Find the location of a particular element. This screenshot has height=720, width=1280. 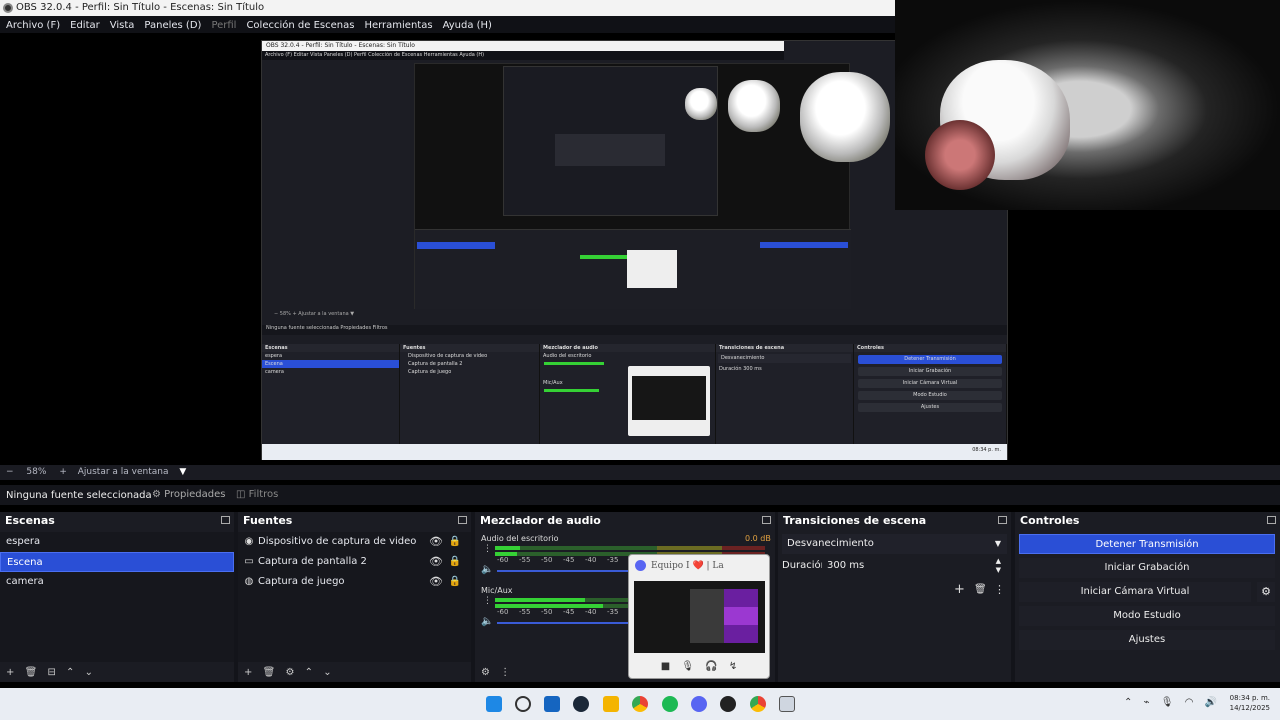

menu-item: Ayuda (H) is located at coordinates (467, 25).